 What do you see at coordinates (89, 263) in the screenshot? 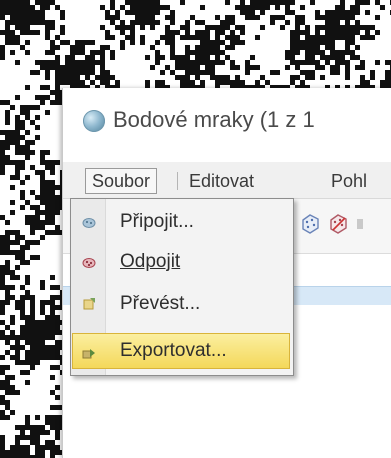
I see `disconnect-icon` at bounding box center [89, 263].